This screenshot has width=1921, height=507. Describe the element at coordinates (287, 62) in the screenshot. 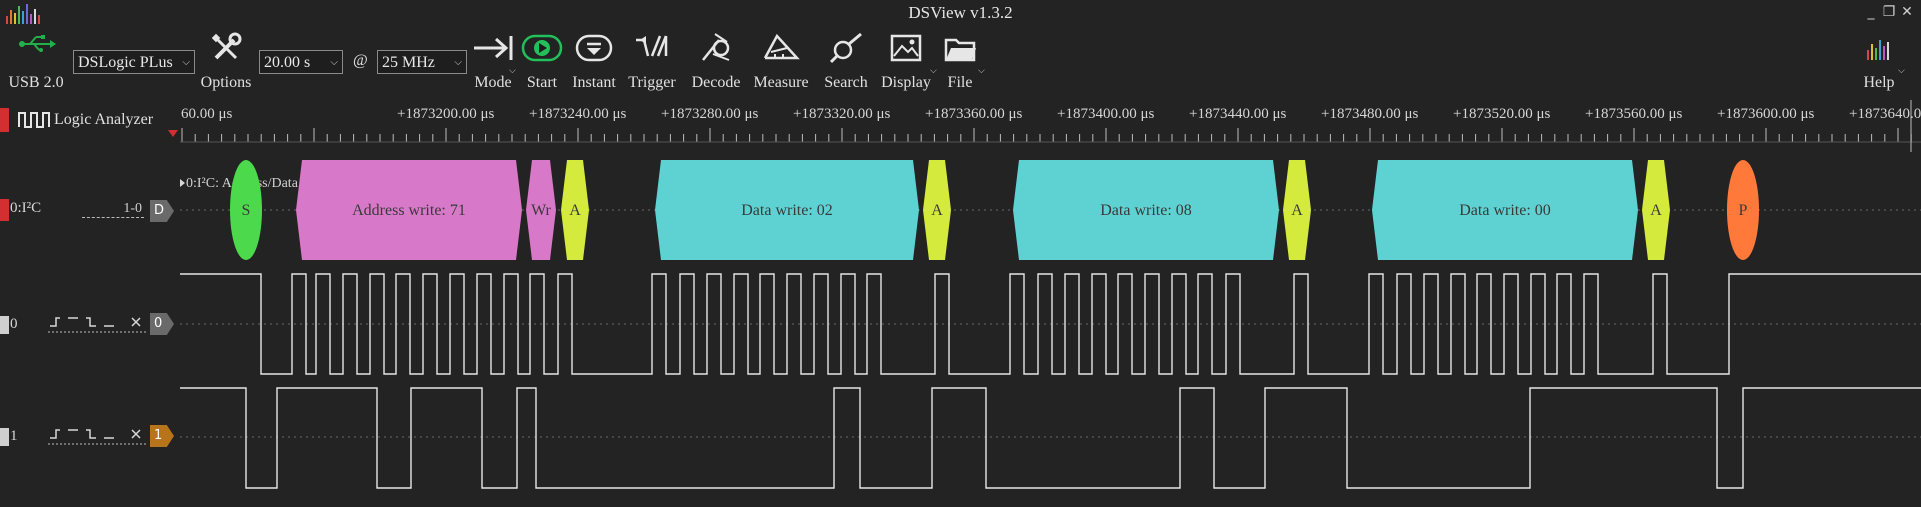

I see `sample-time-value: 20.00 s` at that location.